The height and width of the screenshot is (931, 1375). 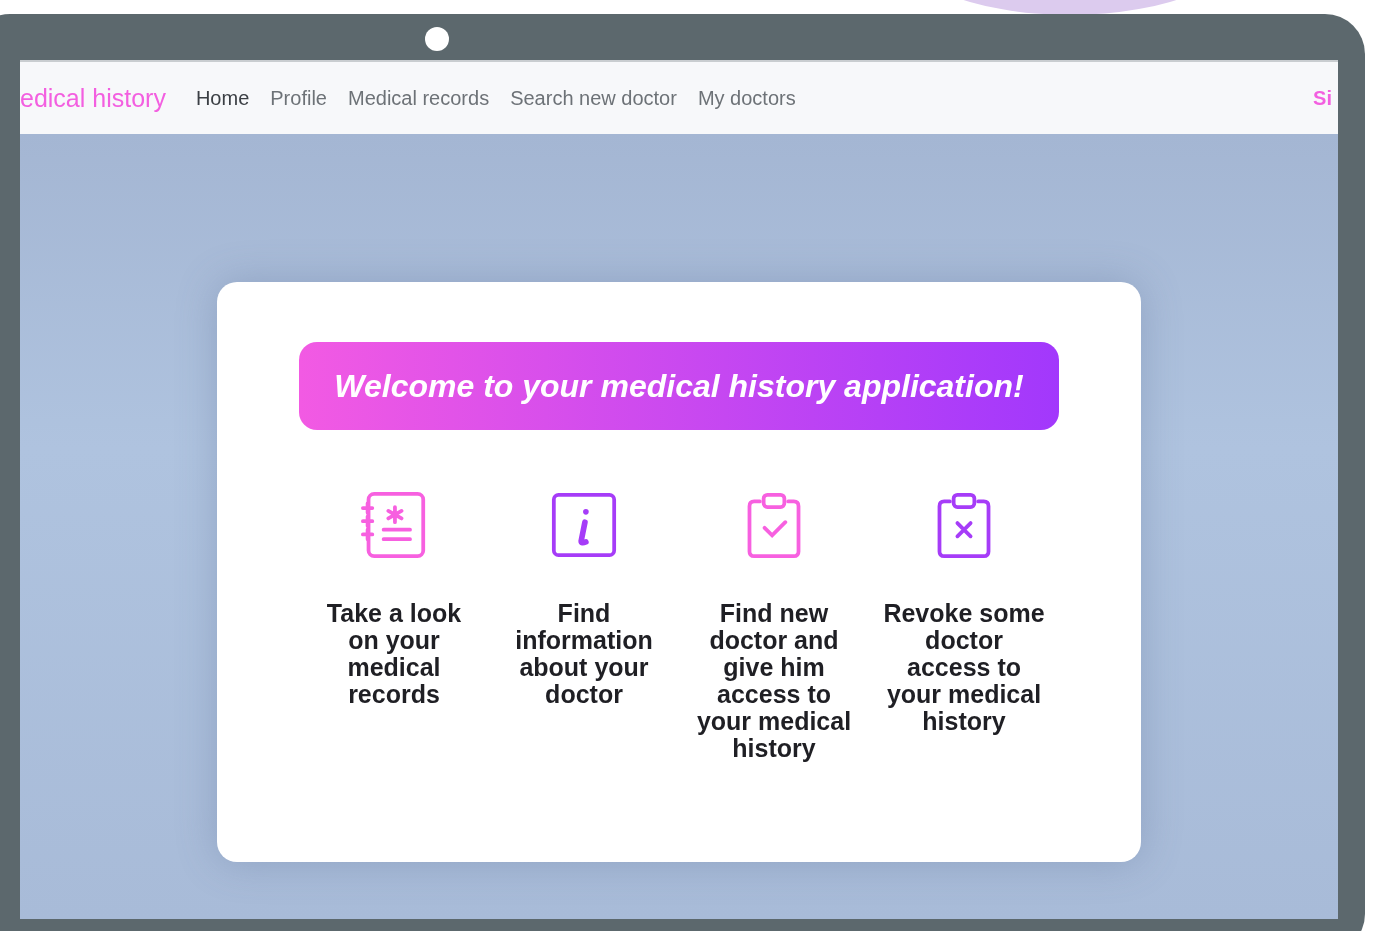 I want to click on feature-label: Revoke some doctor access to your medical history, so click(x=964, y=667).